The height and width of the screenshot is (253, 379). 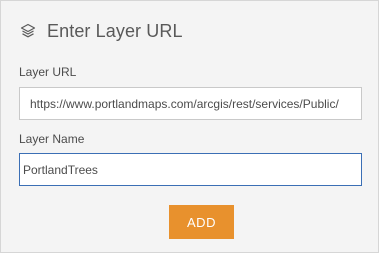 What do you see at coordinates (48, 72) in the screenshot?
I see `layer-url-label: Layer URL` at bounding box center [48, 72].